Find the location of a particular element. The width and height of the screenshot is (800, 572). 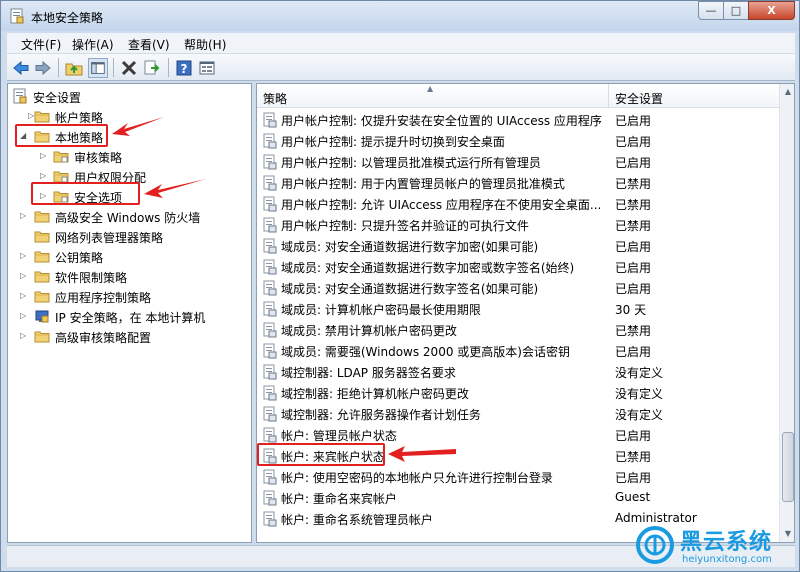

properties-icon is located at coordinates (207, 68).